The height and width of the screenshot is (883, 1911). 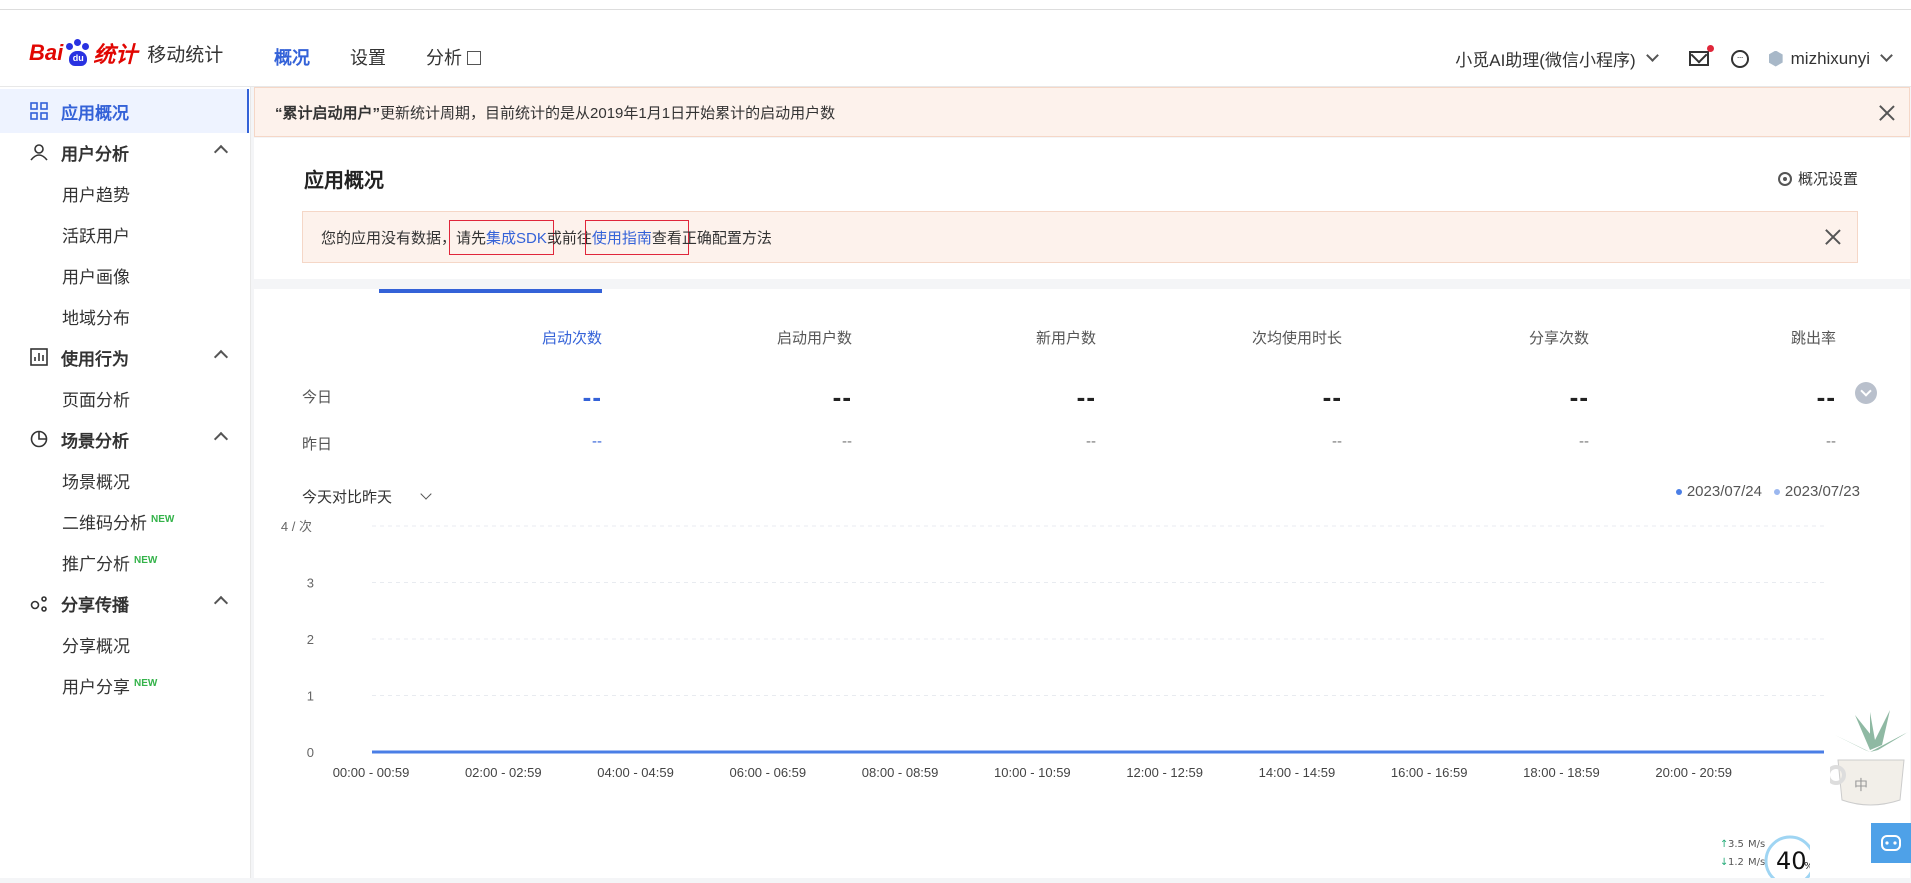 I want to click on sidebar-item-region: 地域分布, so click(x=152, y=316).